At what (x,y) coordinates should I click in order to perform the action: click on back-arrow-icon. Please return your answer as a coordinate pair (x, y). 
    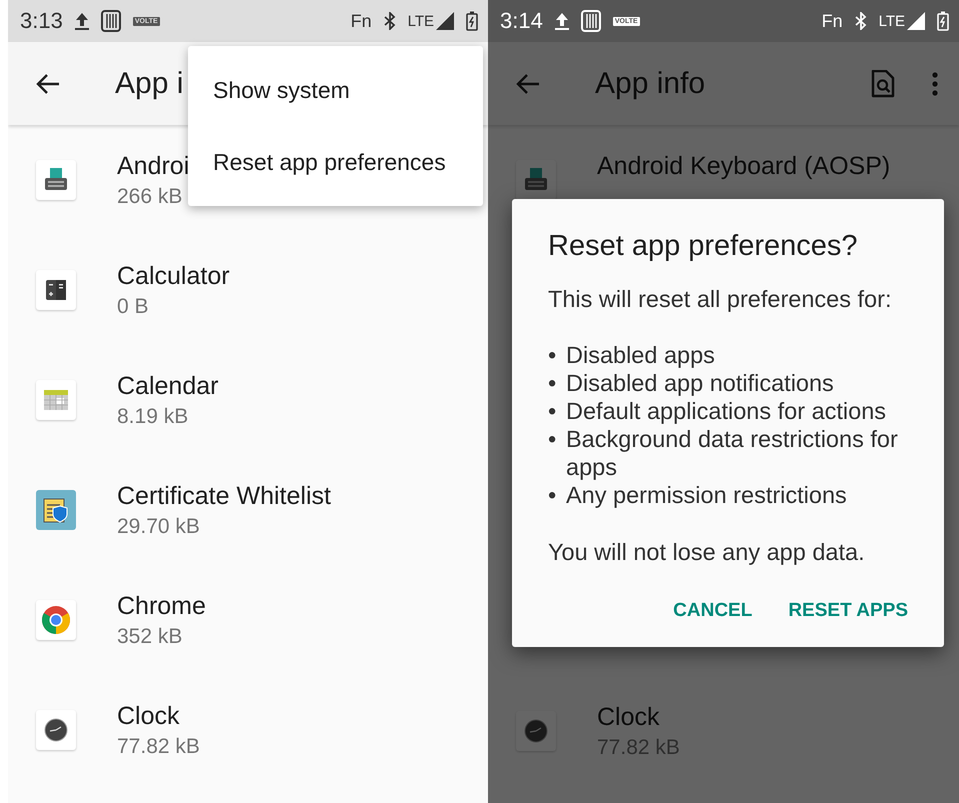
    Looking at the image, I should click on (48, 83).